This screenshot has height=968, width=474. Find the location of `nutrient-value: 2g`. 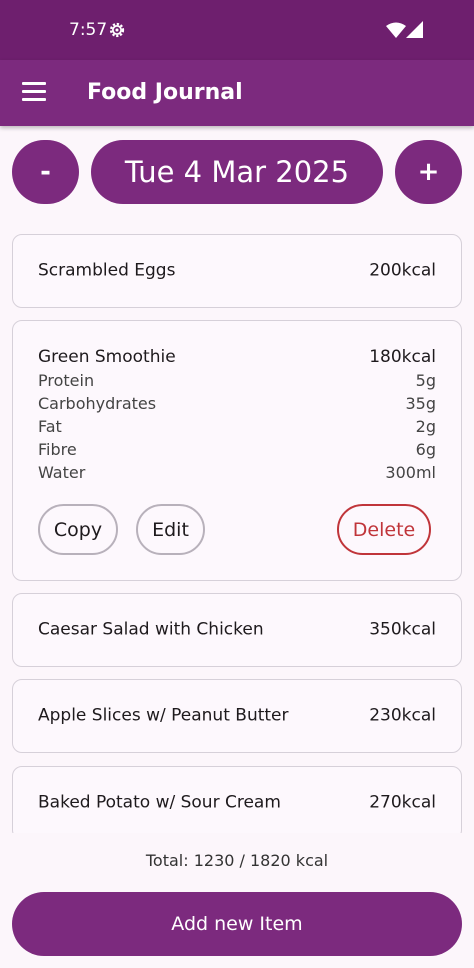

nutrient-value: 2g is located at coordinates (425, 426).